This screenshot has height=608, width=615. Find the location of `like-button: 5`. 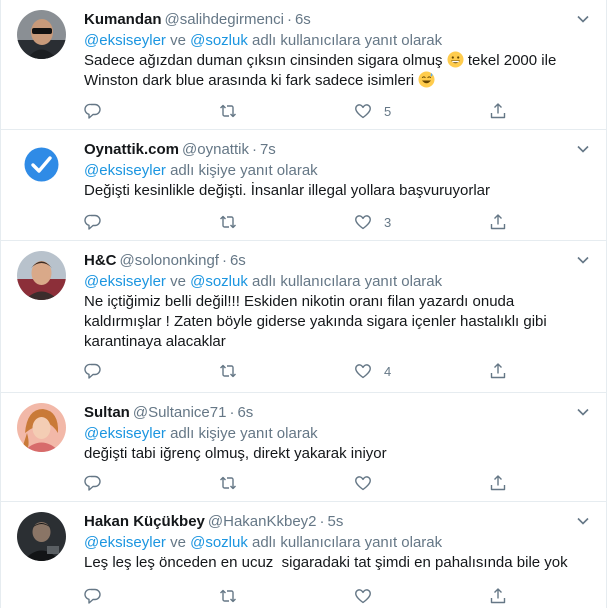

like-button: 5 is located at coordinates (372, 111).